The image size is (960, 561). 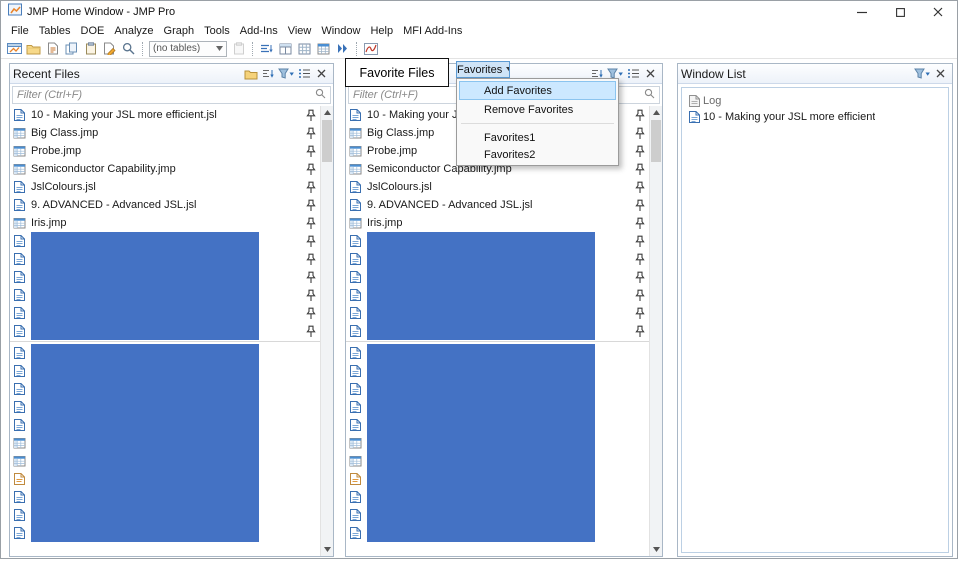 I want to click on close-button, so click(x=938, y=12).